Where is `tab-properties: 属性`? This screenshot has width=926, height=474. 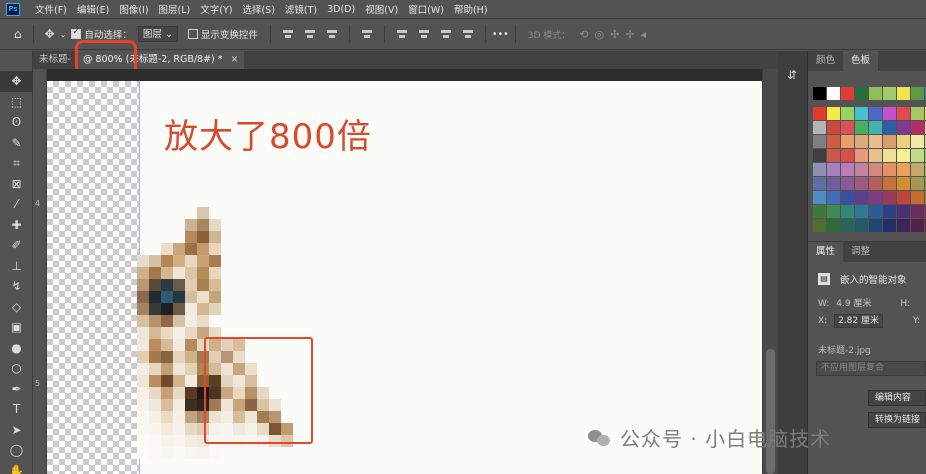
tab-properties: 属性 is located at coordinates (826, 252).